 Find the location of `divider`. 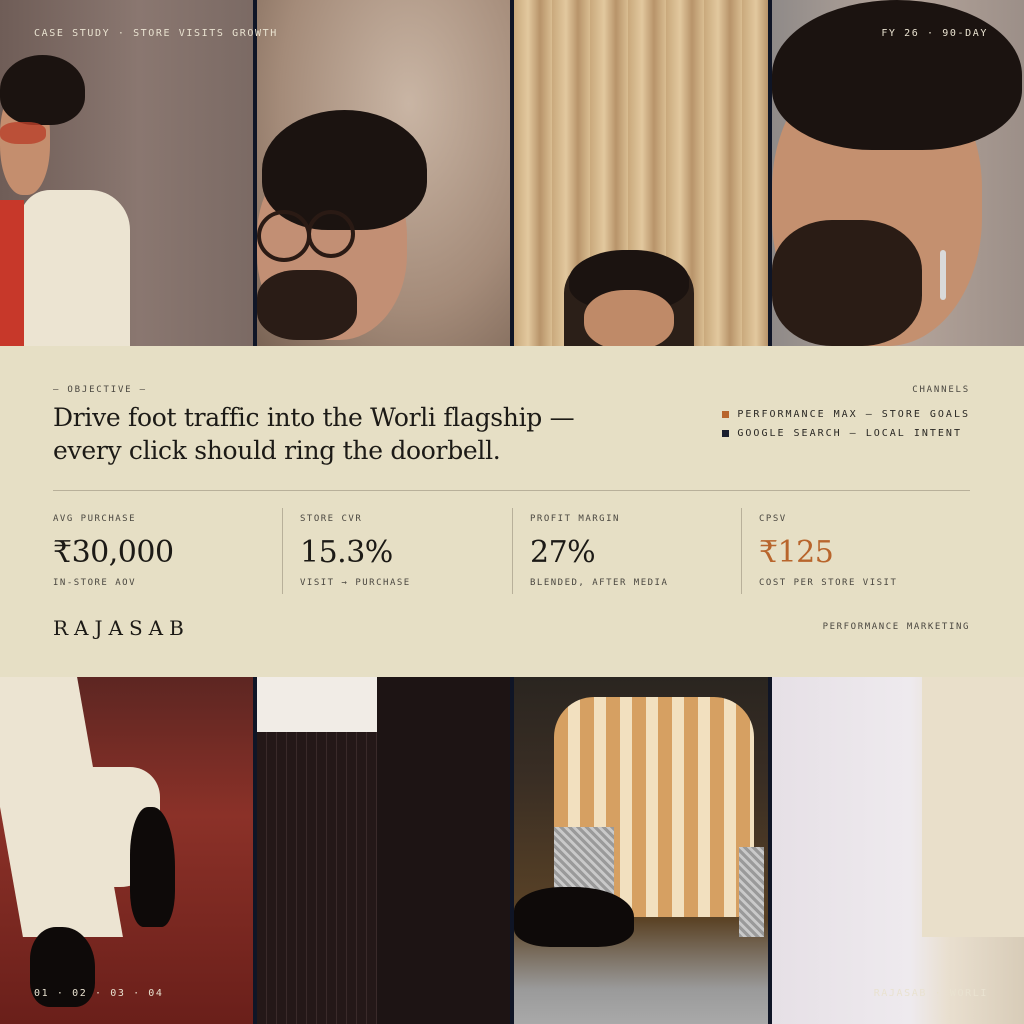

divider is located at coordinates (511, 490).